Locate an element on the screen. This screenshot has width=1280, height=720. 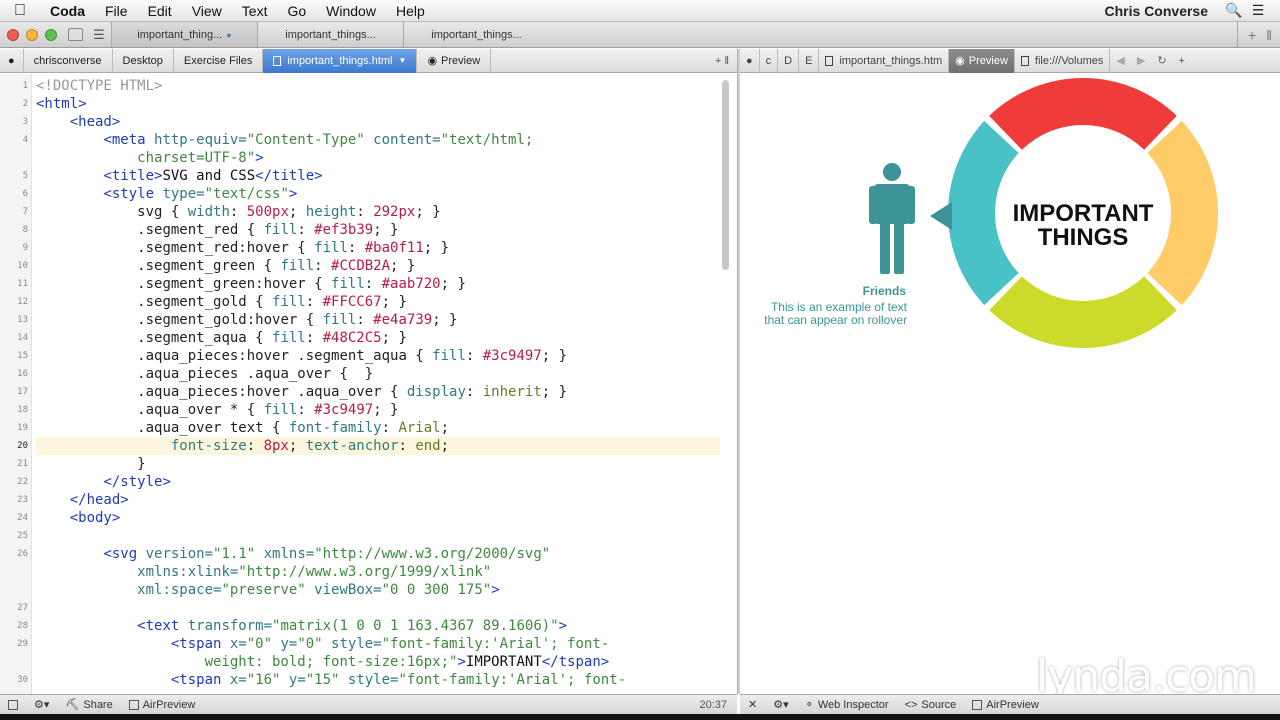
line-number: 9 is located at coordinates (25, 248).